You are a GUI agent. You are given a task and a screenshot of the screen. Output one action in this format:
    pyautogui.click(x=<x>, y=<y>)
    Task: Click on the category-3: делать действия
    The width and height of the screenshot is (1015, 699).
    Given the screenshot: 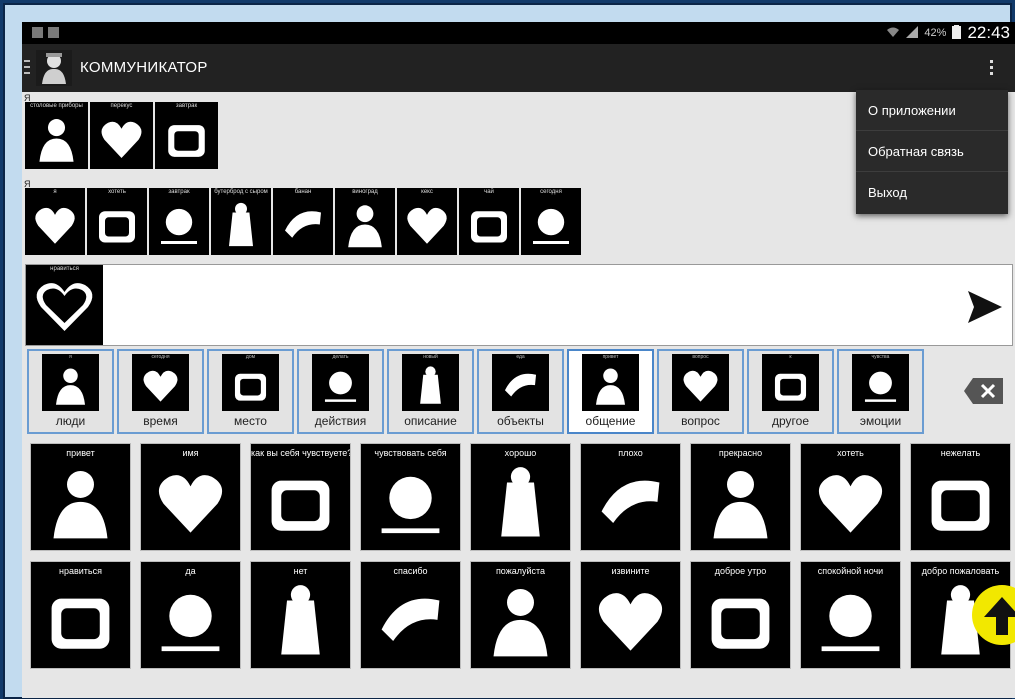 What is the action you would take?
    pyautogui.click(x=340, y=391)
    